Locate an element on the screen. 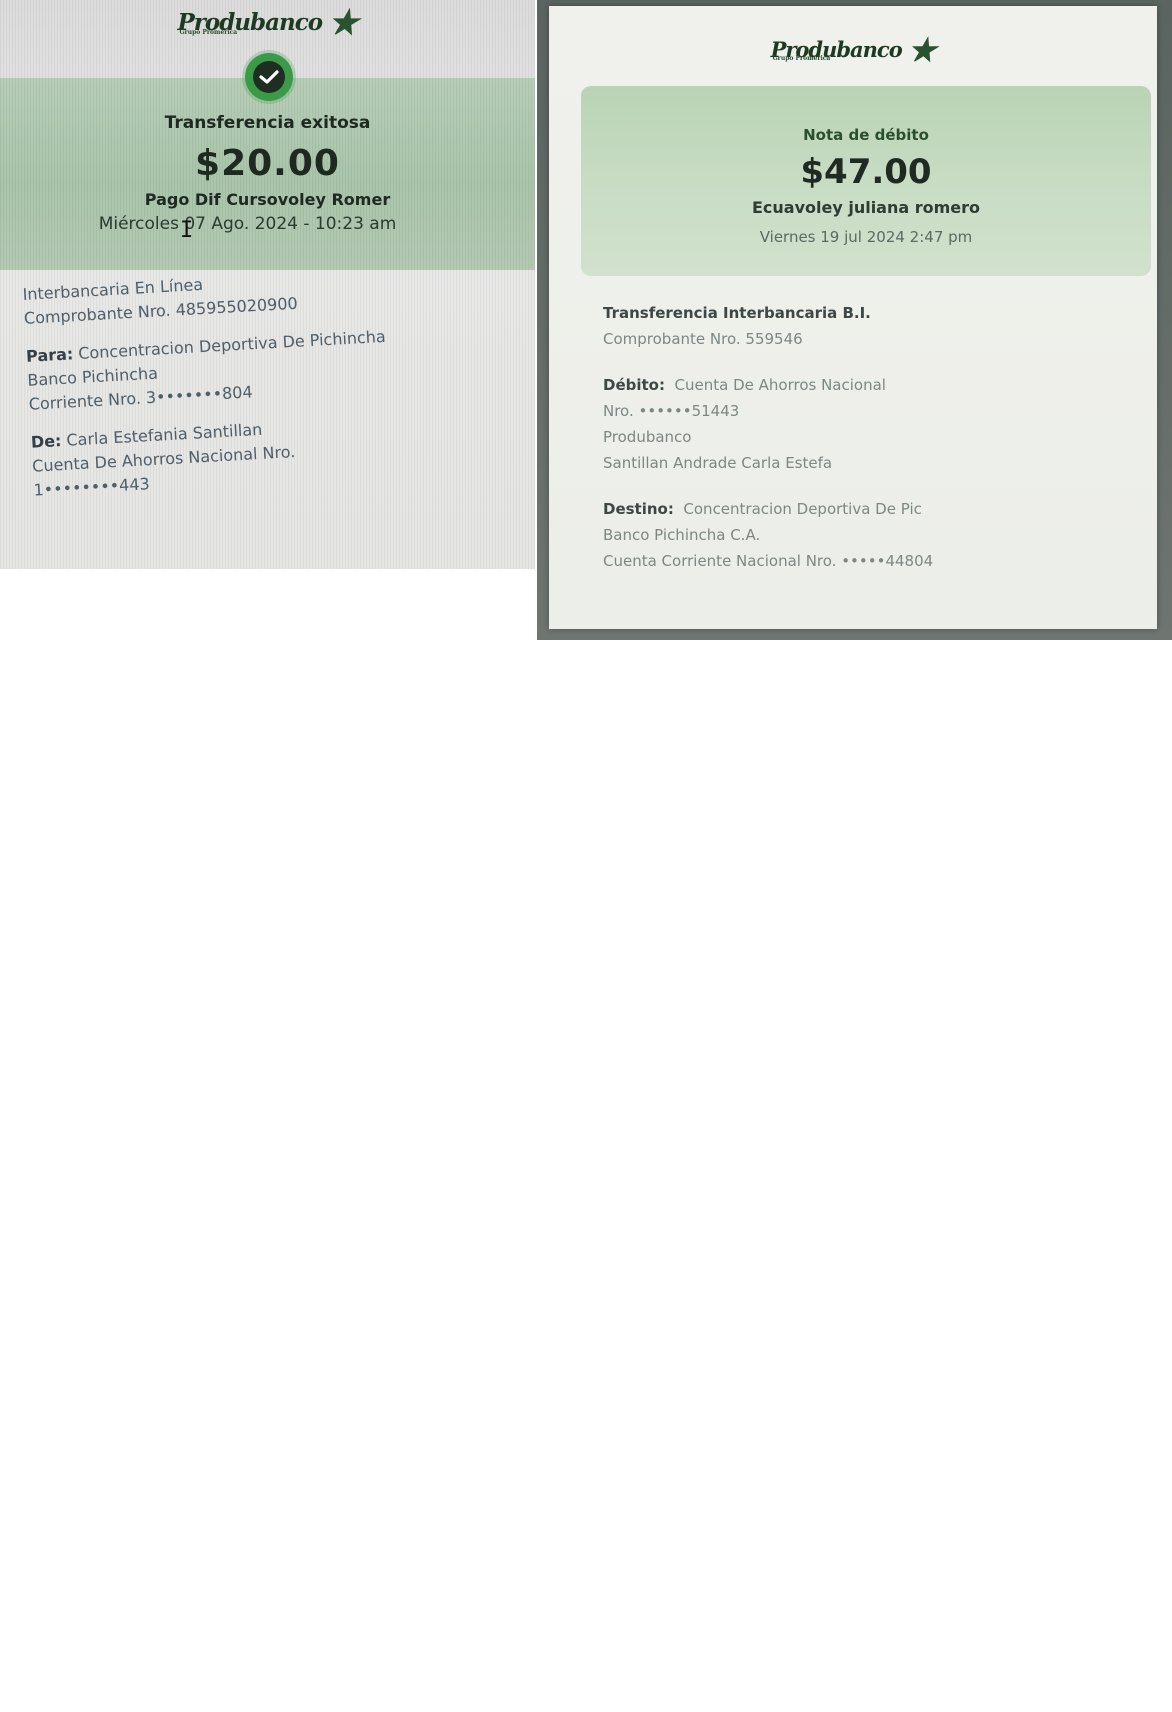 The width and height of the screenshot is (1172, 1712). debit-date: Viernes 19 jul 2024 2:47 pm is located at coordinates (866, 237).